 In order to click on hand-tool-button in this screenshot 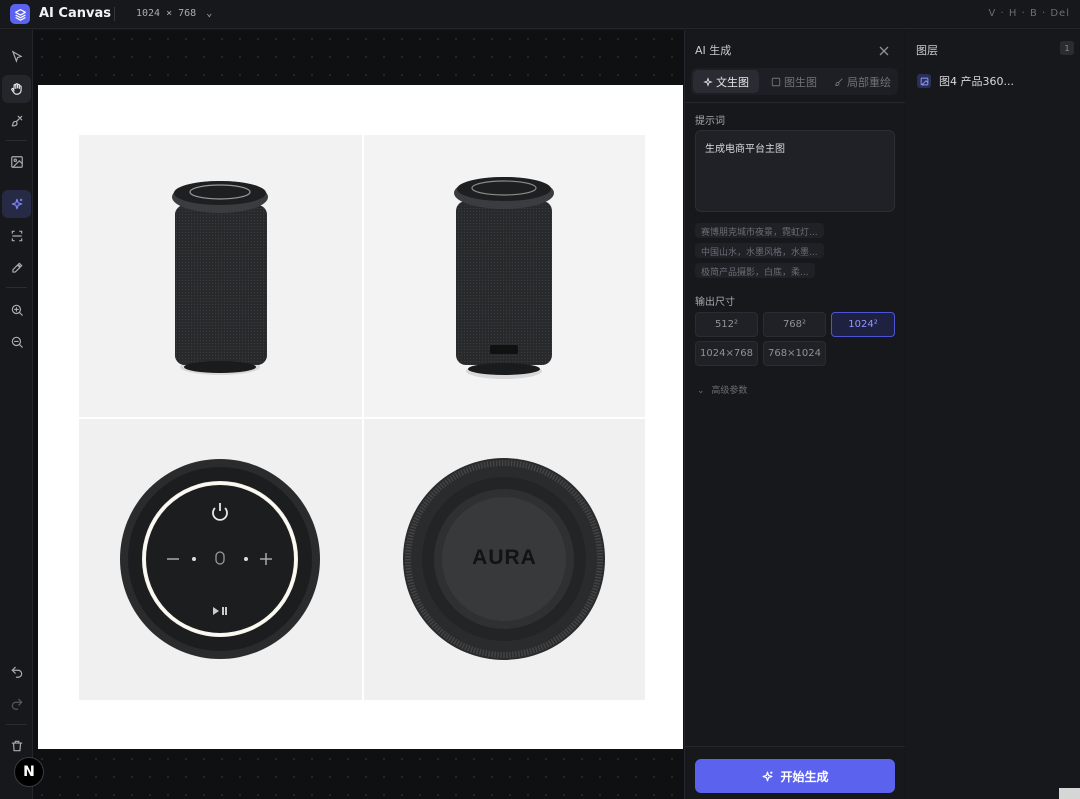, I will do `click(16, 89)`.